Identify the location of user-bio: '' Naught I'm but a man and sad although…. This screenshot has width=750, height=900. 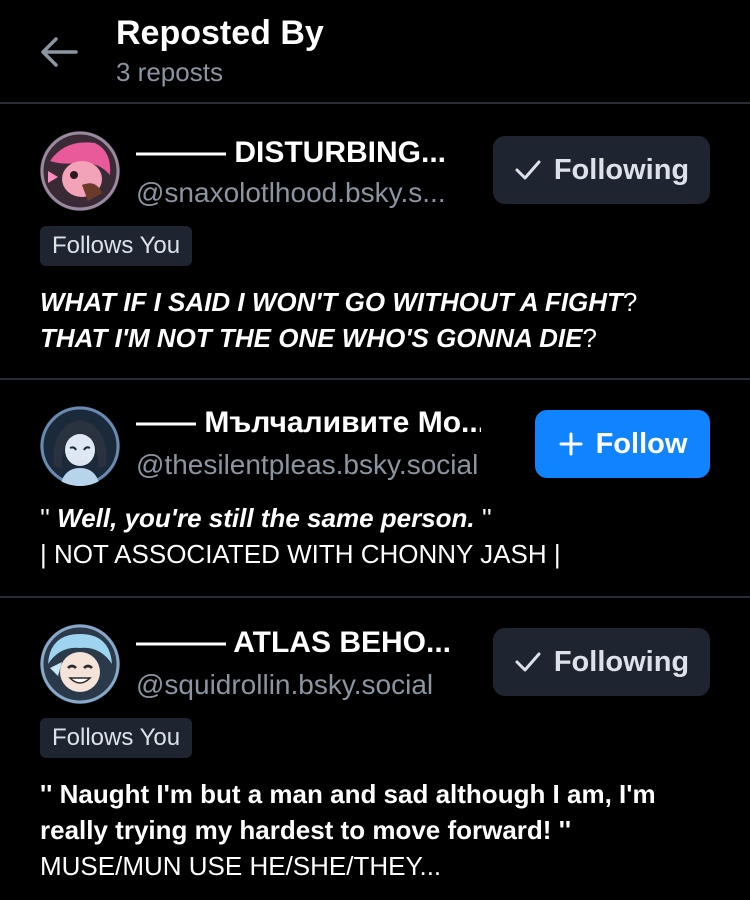
(380, 830).